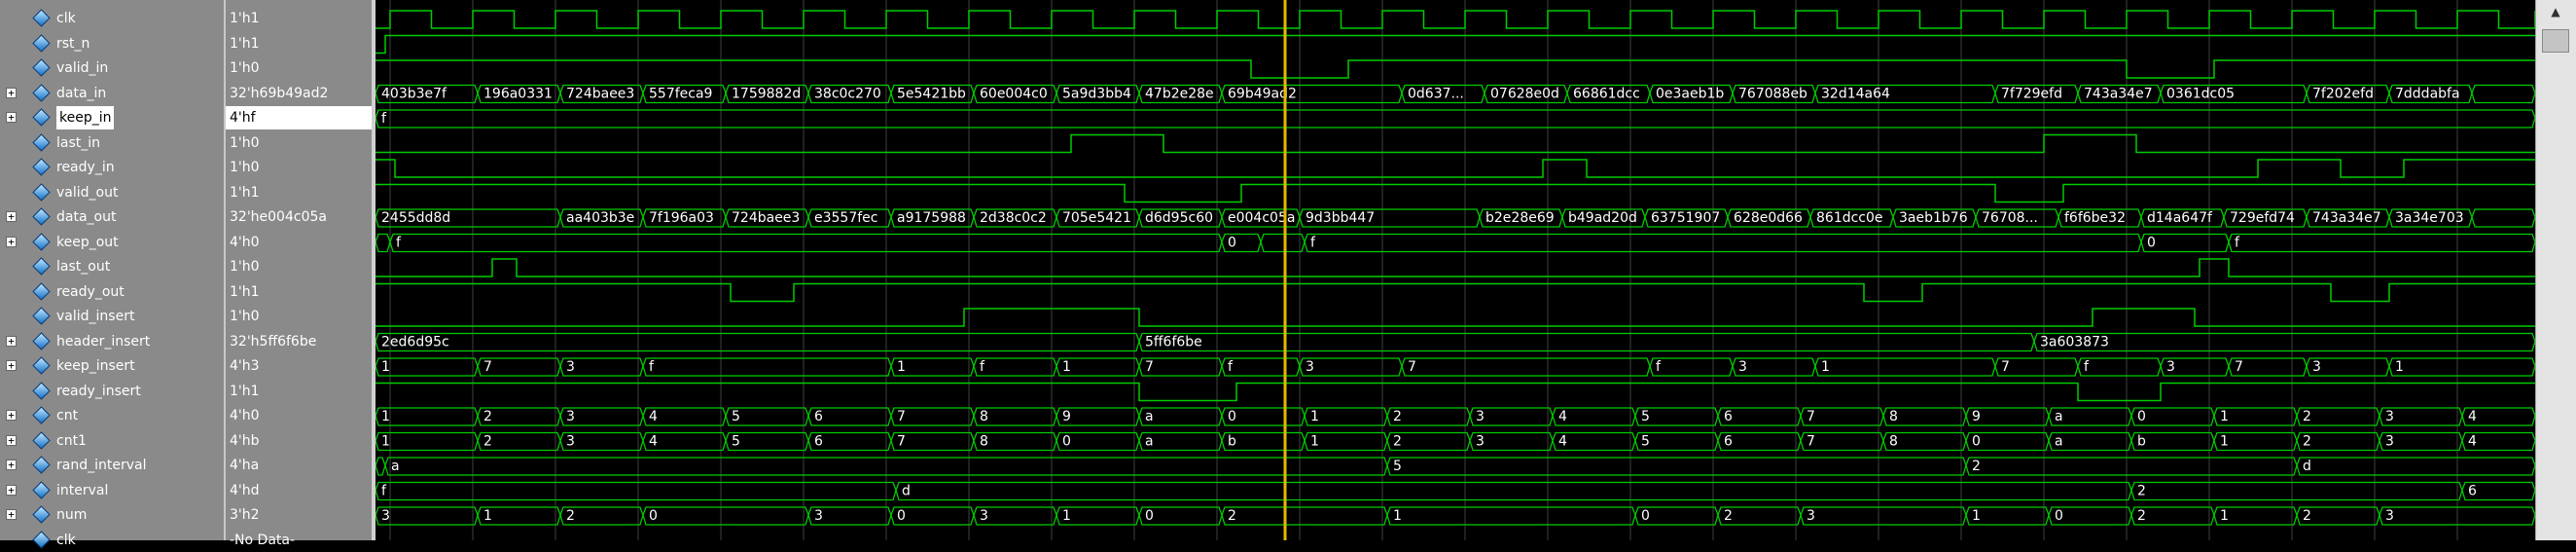  I want to click on signal-row-keep-in: + keep_in, so click(112, 117).